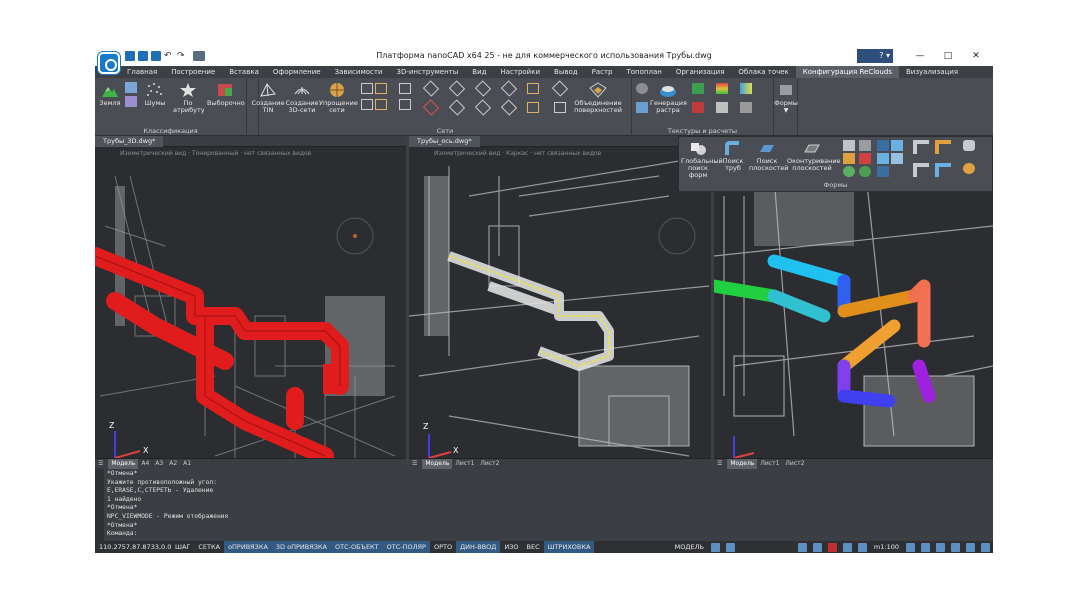 Image resolution: width=1088 pixels, height=600 pixels. What do you see at coordinates (598, 98) in the screenshot?
I see `merge-surfaces-button: Объединение поверхностей` at bounding box center [598, 98].